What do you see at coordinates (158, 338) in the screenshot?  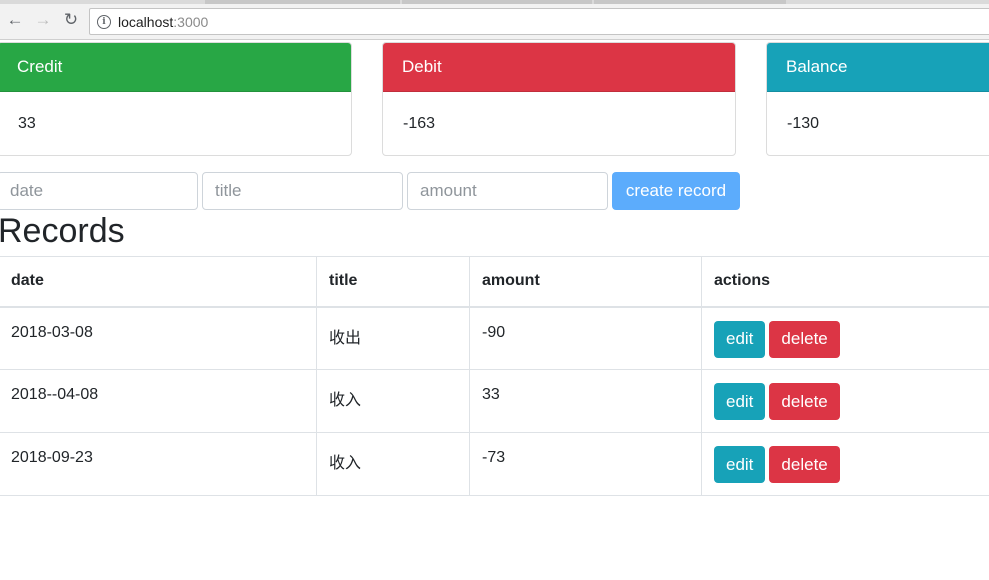 I see `record-date: 2018-03-08` at bounding box center [158, 338].